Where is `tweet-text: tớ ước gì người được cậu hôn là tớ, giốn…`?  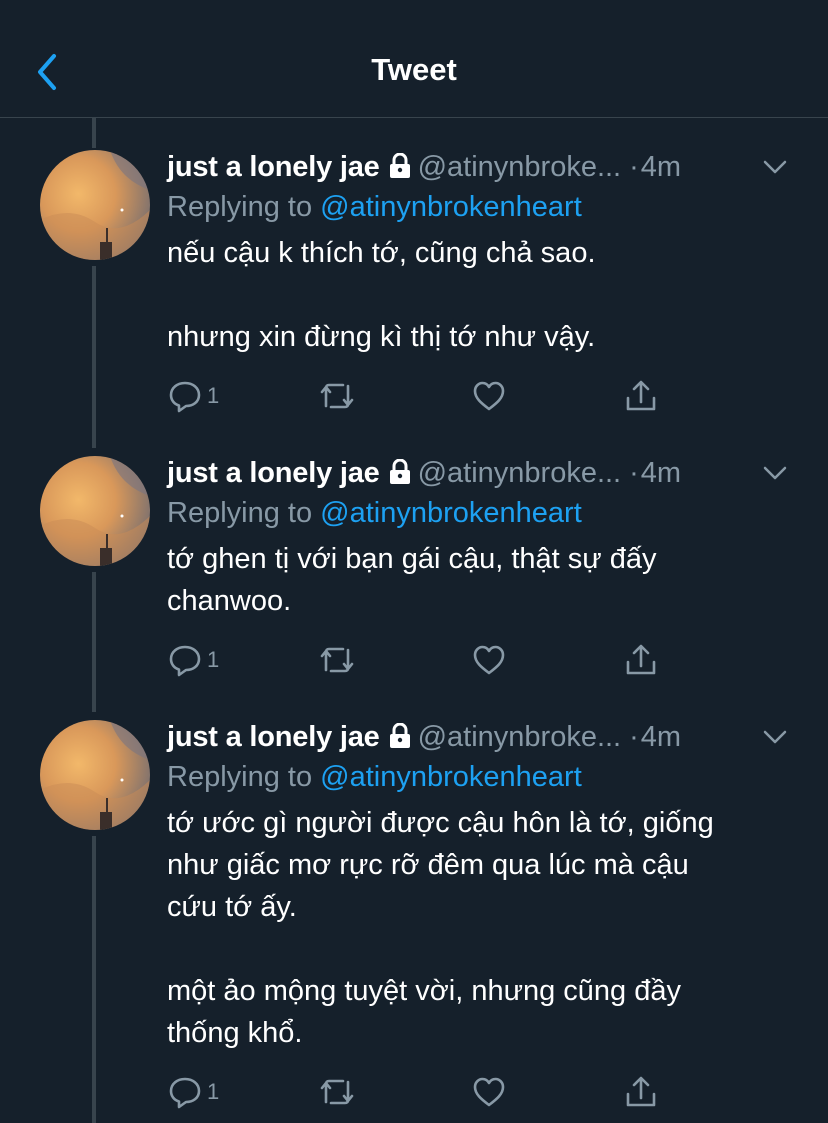 tweet-text: tớ ước gì người được cậu hôn là tớ, giốn… is located at coordinates (440, 928).